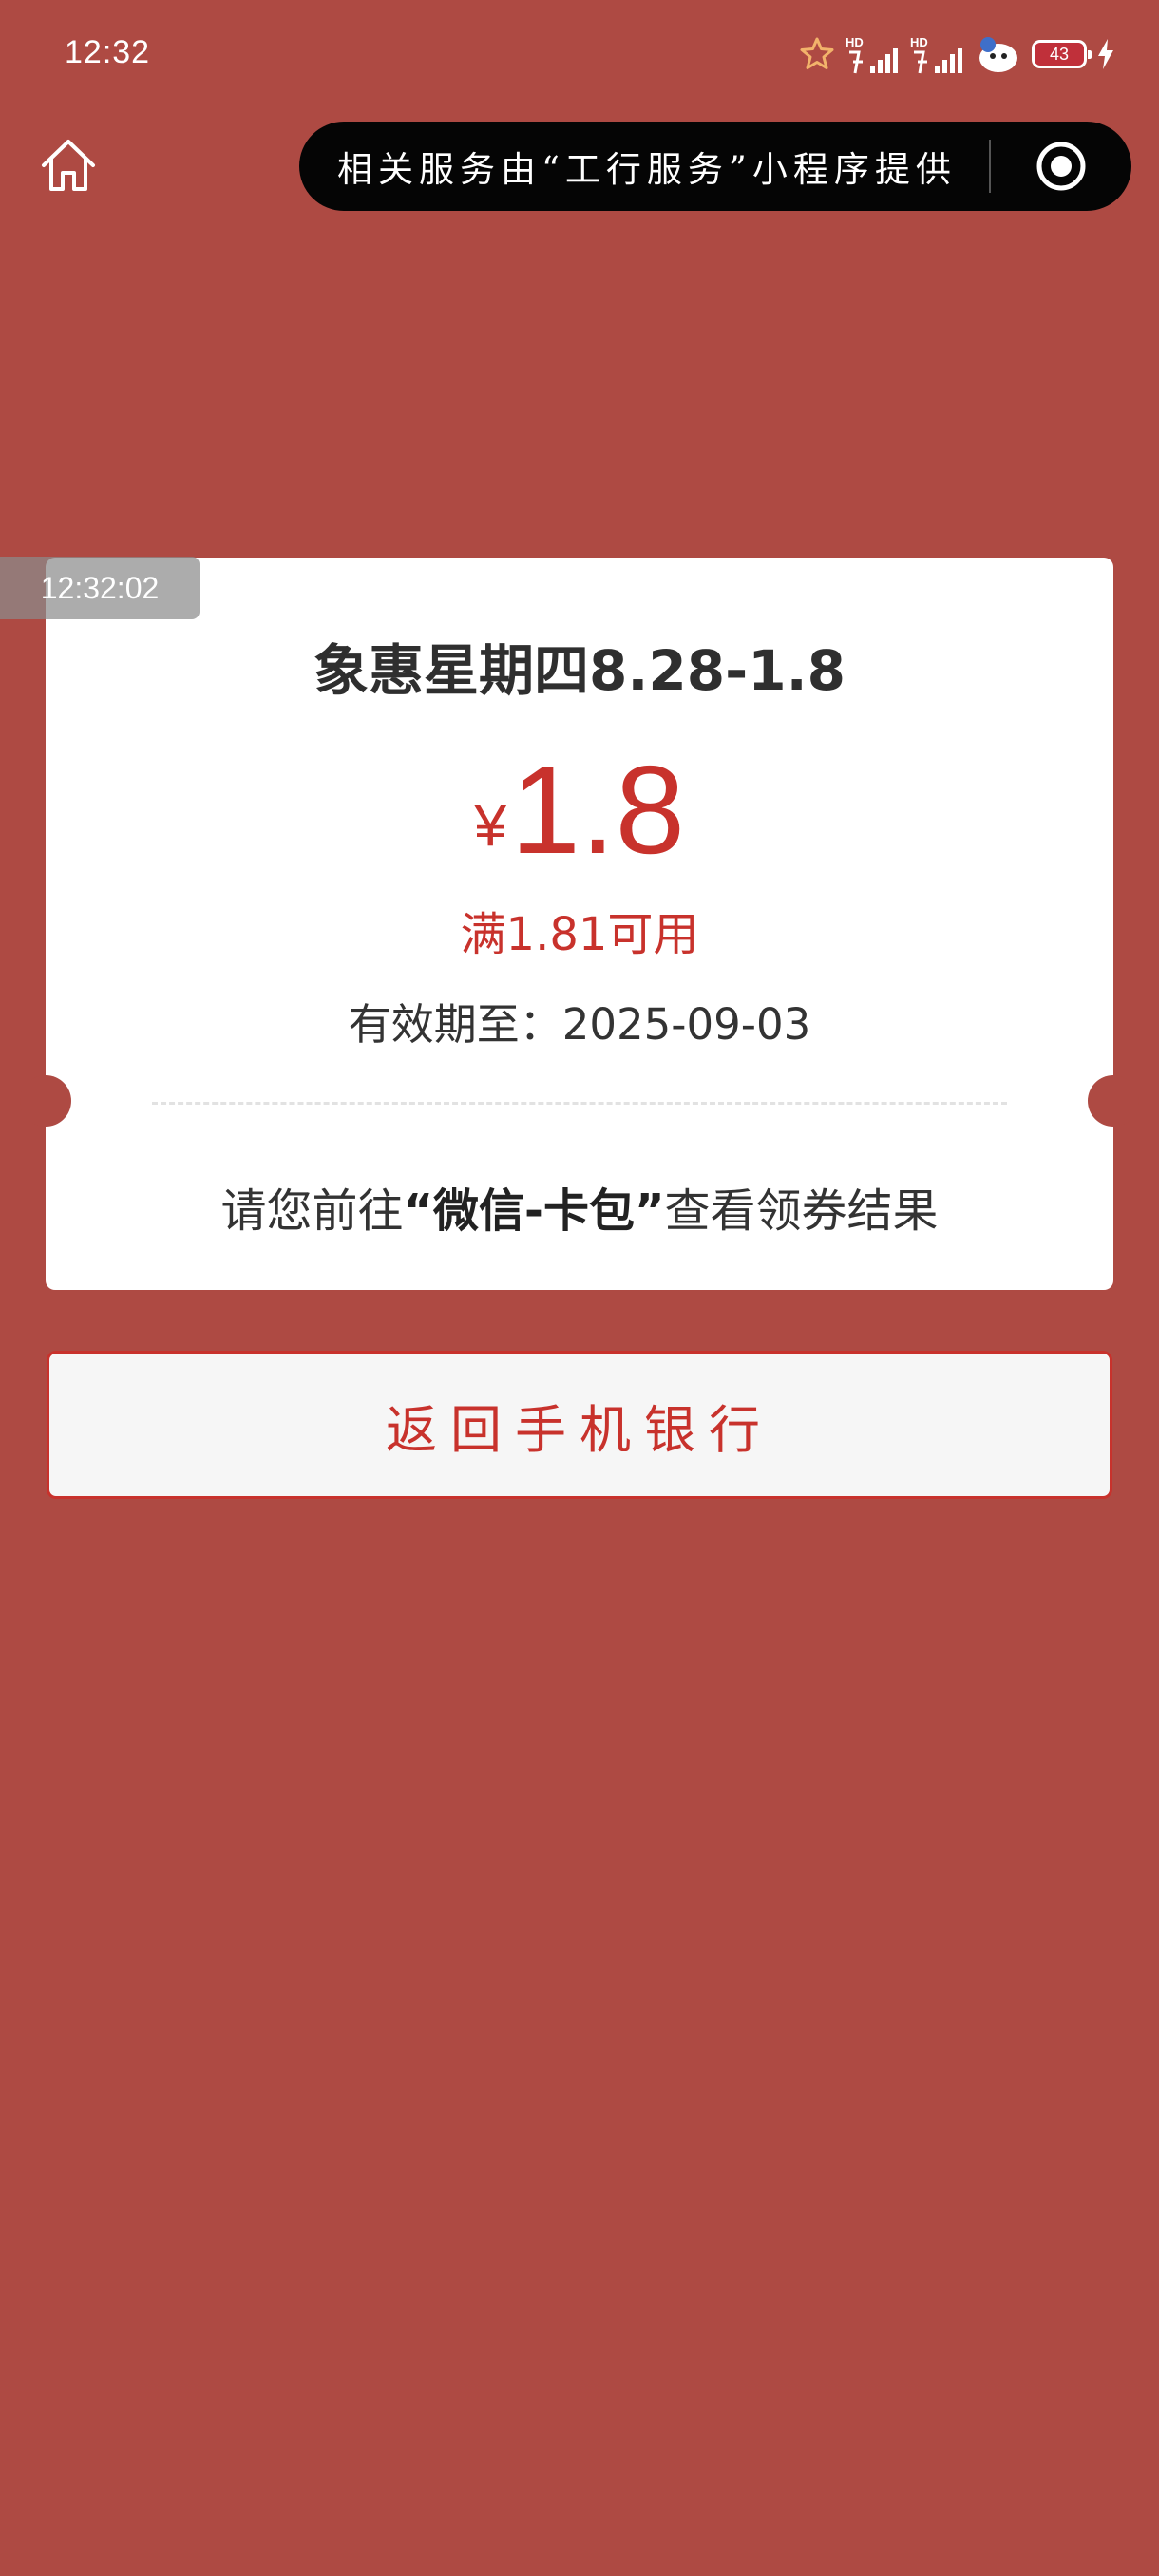 This screenshot has width=1159, height=2576. Describe the element at coordinates (108, 52) in the screenshot. I see `status-bar-time: 12:32` at that location.